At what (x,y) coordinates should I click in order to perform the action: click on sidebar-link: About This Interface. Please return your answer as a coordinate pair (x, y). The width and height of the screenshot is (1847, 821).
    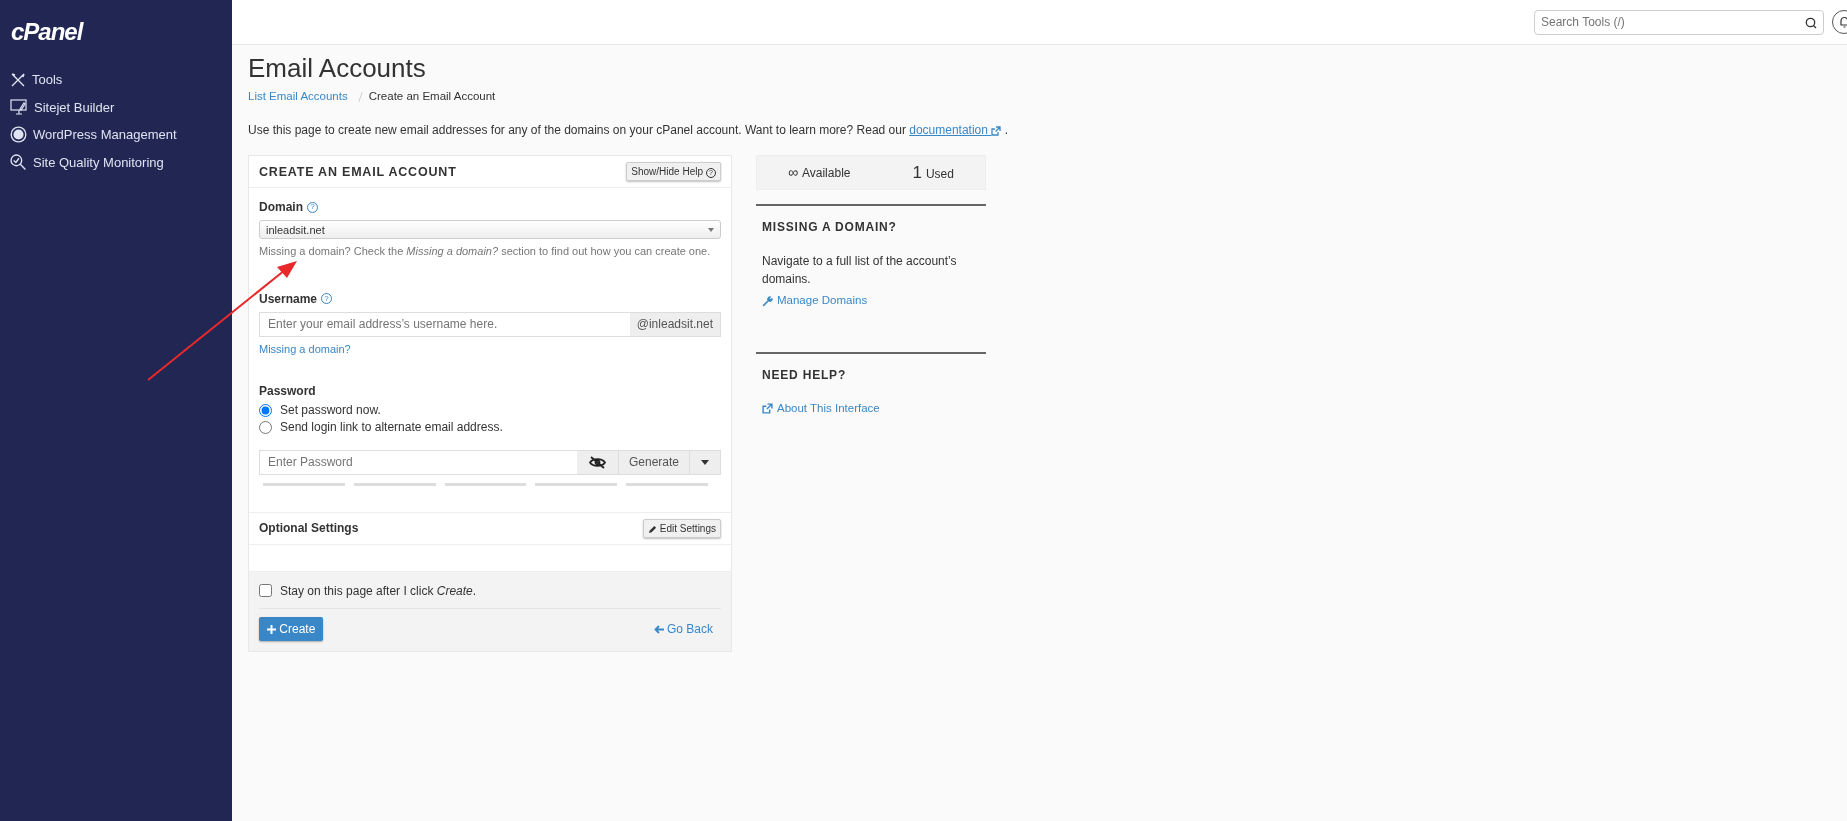
    Looking at the image, I should click on (821, 408).